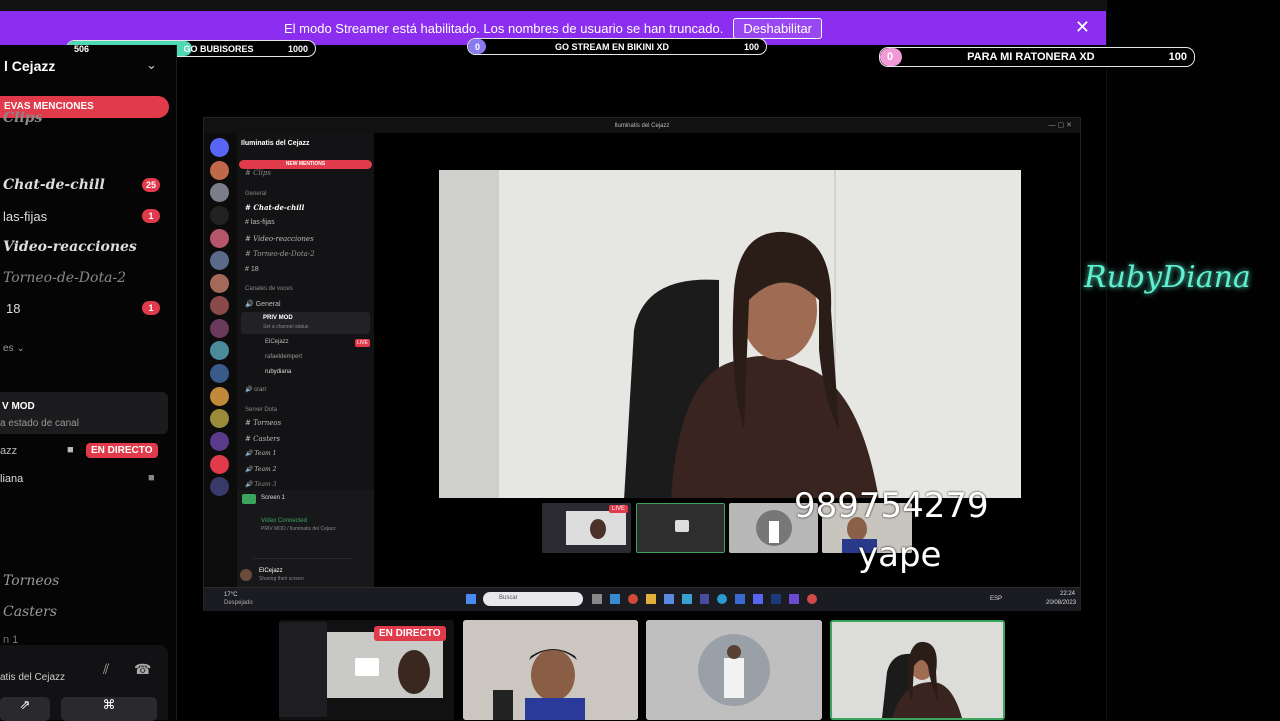  Describe the element at coordinates (22, 118) in the screenshot. I see `channel-clips: Clips` at that location.